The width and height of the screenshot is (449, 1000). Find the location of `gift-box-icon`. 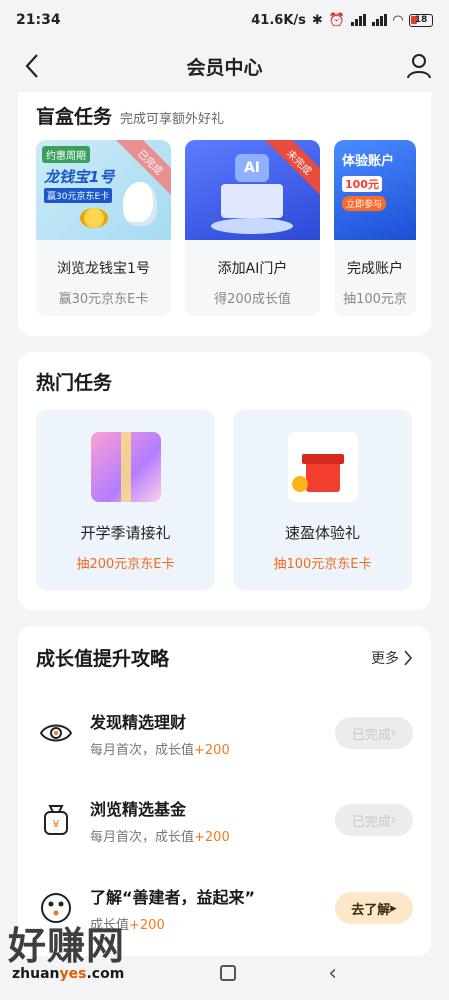

gift-box-icon is located at coordinates (125, 467).